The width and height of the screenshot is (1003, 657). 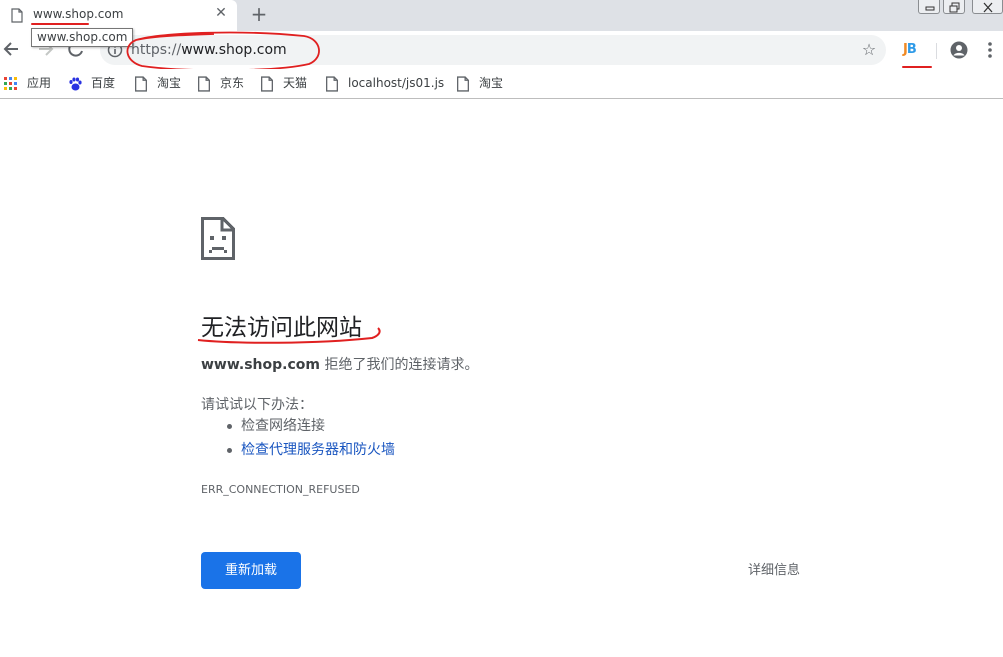 I want to click on suggestions-title: 请试试以下办法：, so click(x=257, y=405).